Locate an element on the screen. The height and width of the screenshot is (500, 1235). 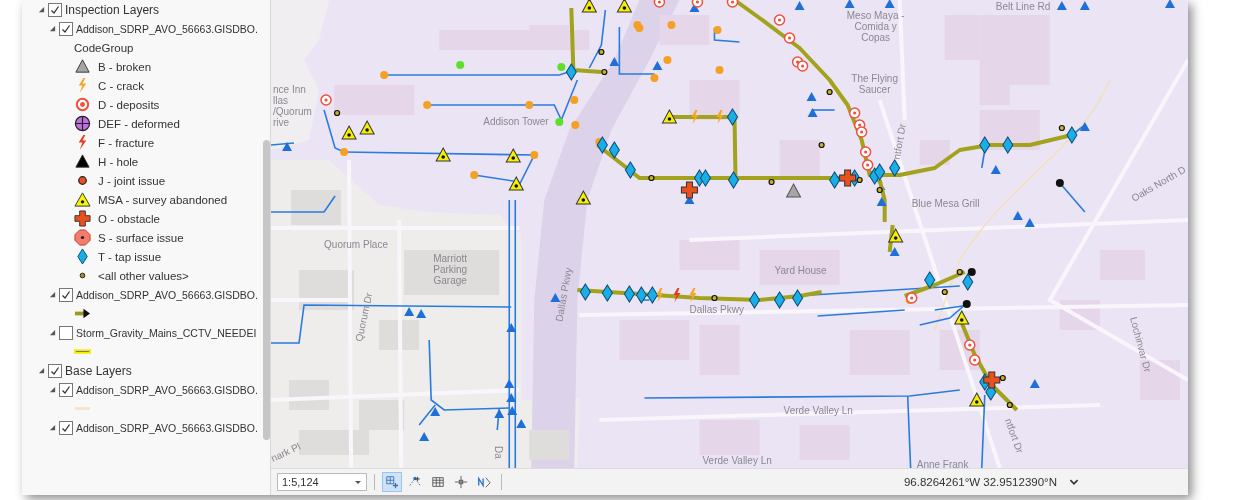
map-label: Addison Tower is located at coordinates (516, 121).